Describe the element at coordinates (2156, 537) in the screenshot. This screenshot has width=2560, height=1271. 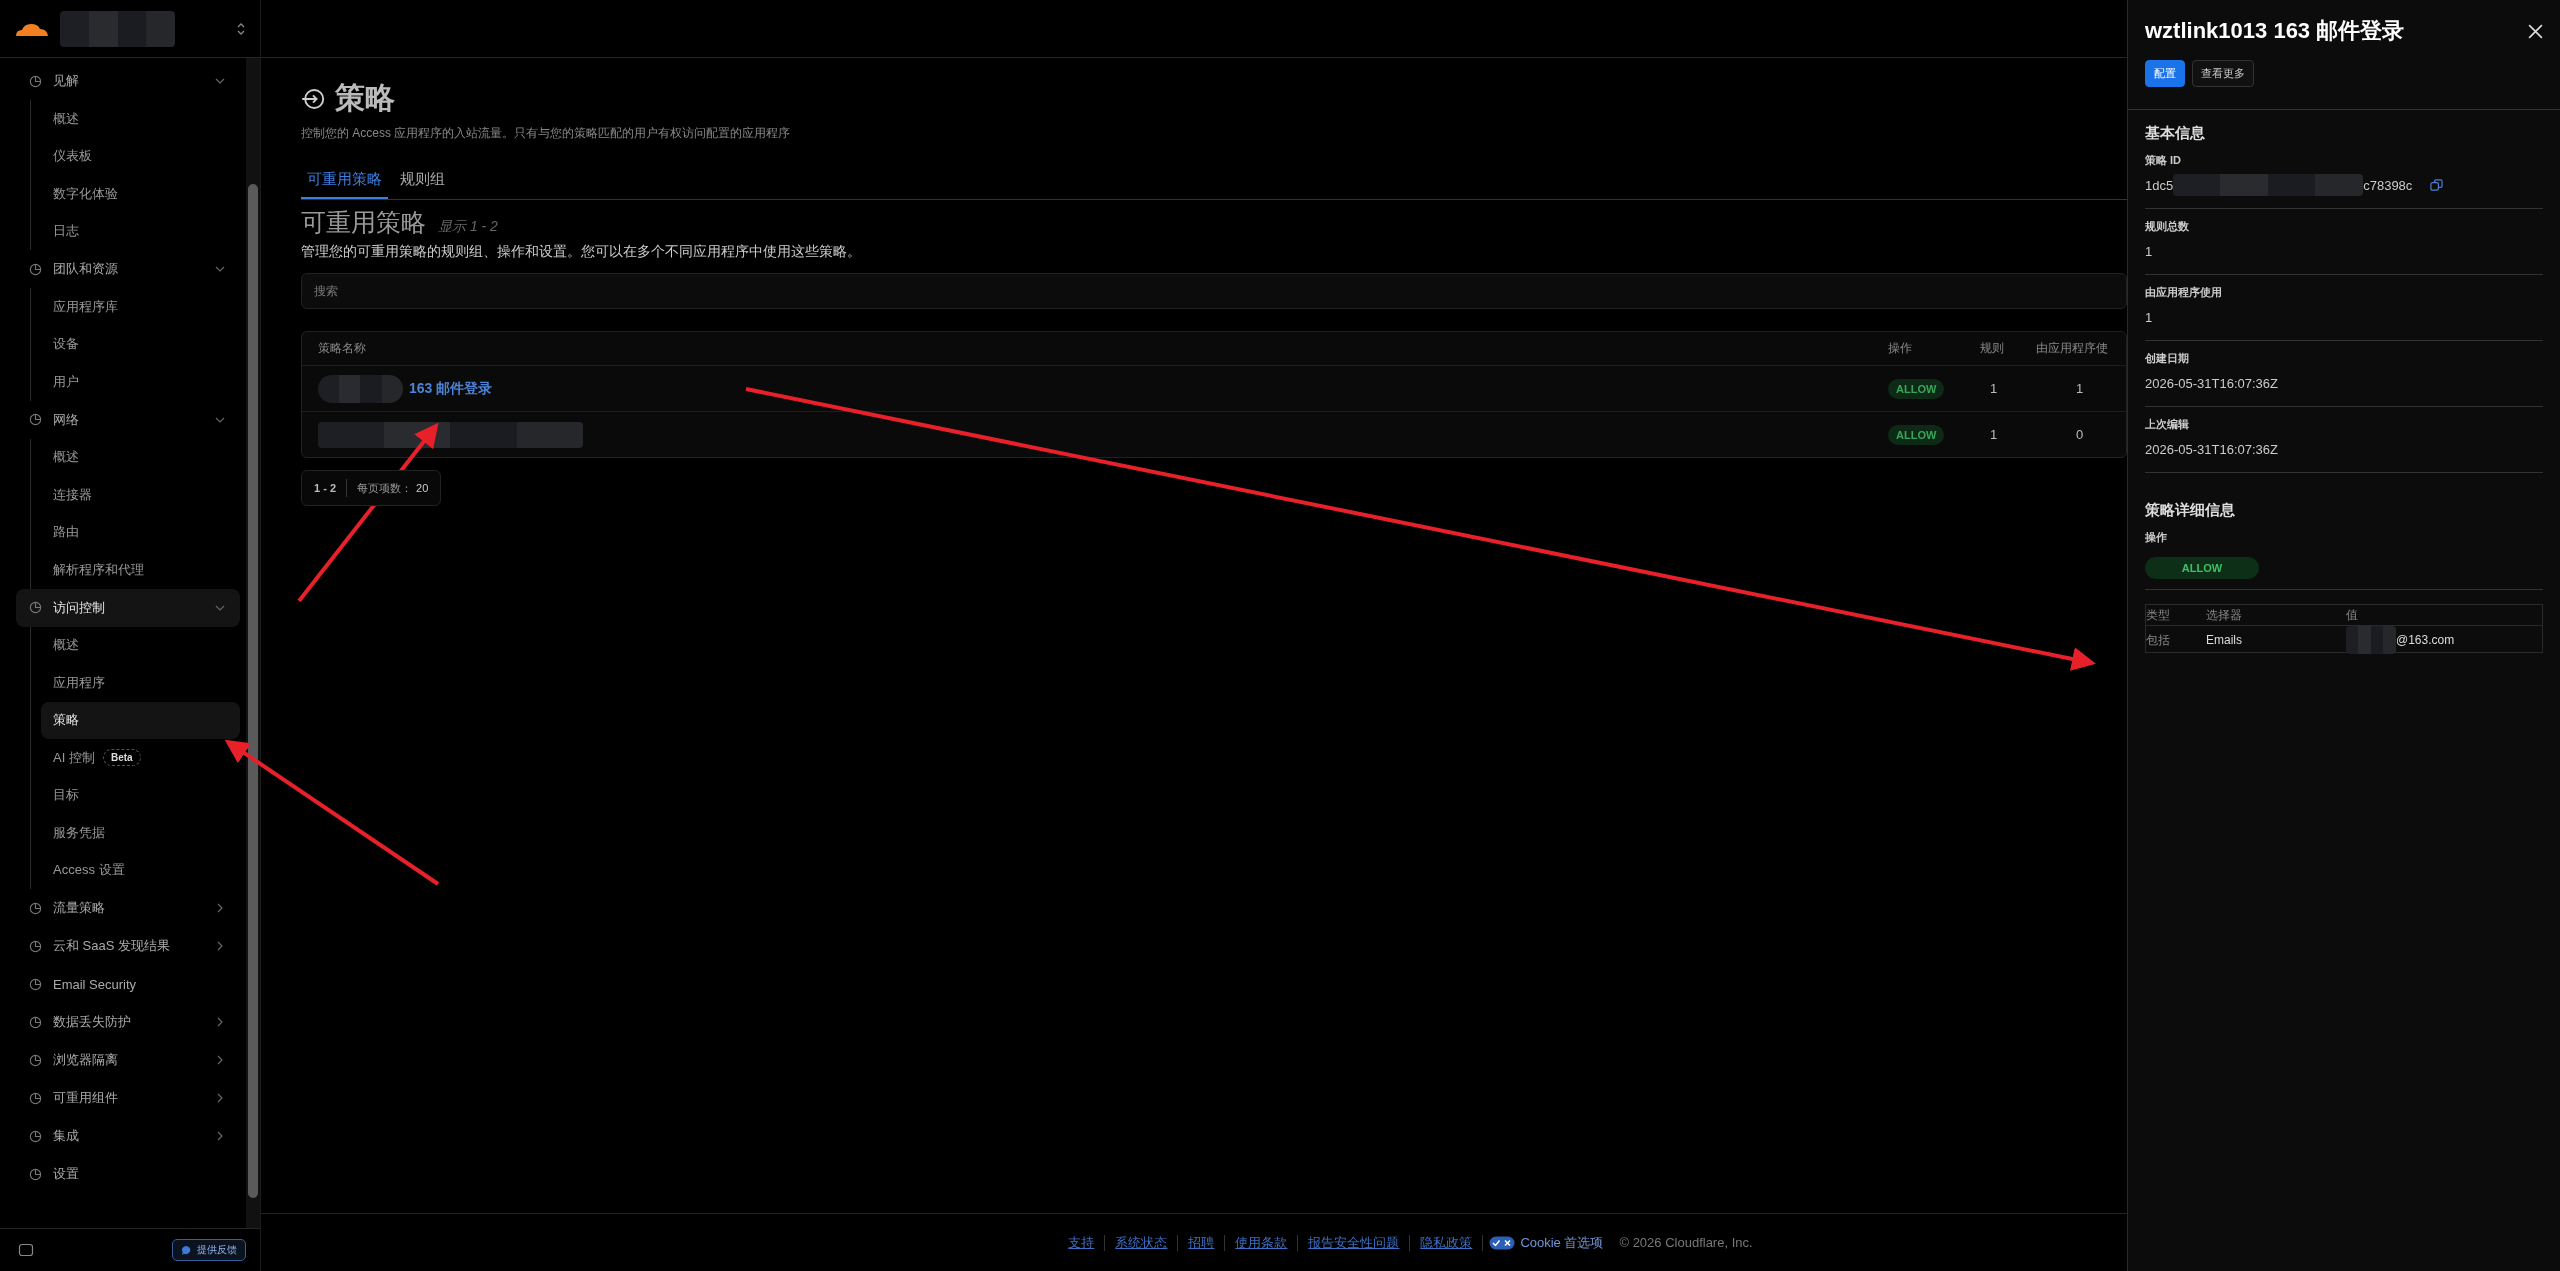
I see `field-label: 操作` at that location.